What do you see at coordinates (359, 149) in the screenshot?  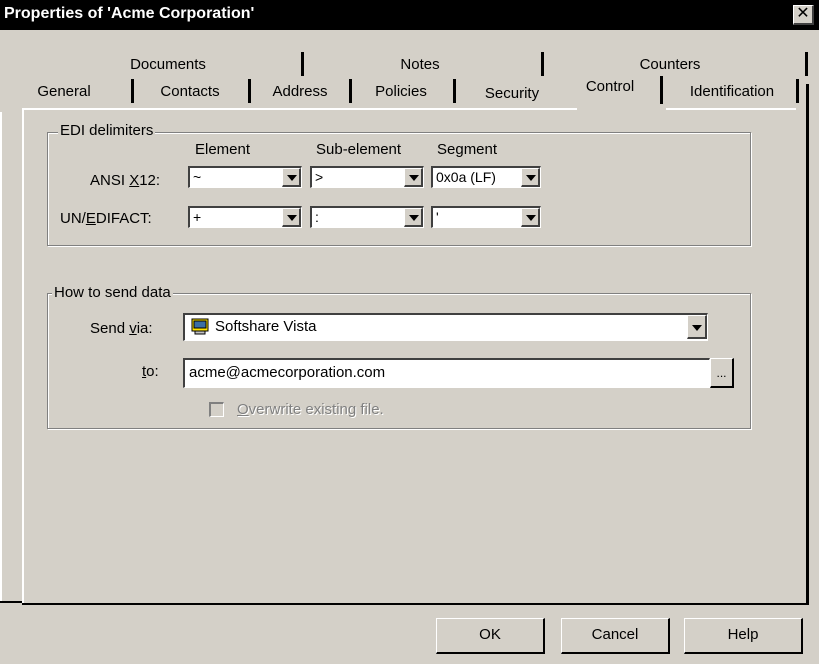 I see `subelement-column-header: Sub-element` at bounding box center [359, 149].